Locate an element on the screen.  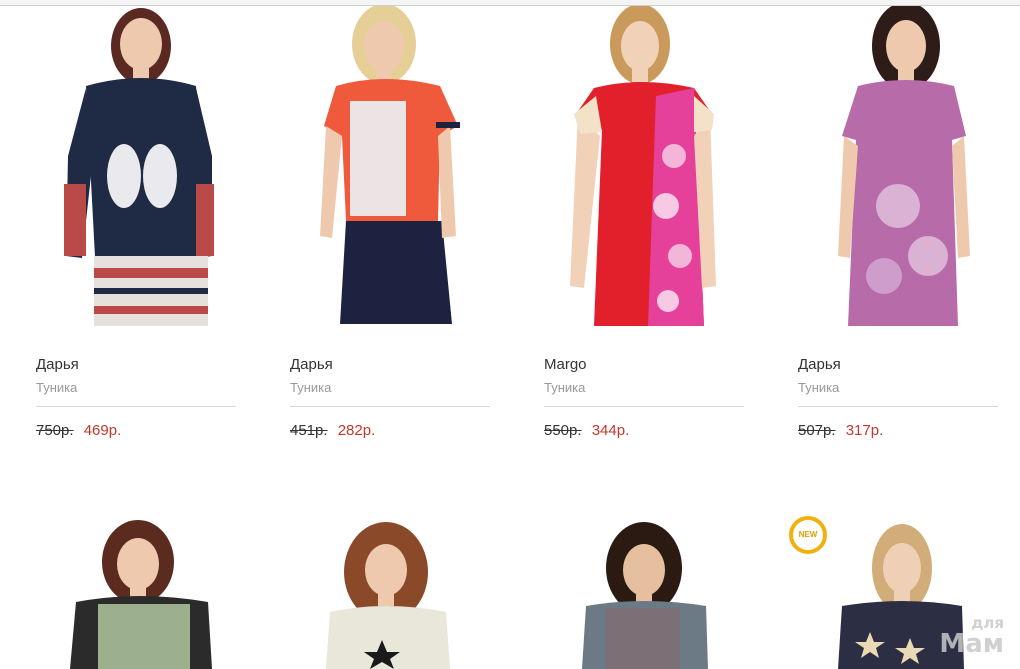
watermark-line-2: Мам is located at coordinates (971, 644).